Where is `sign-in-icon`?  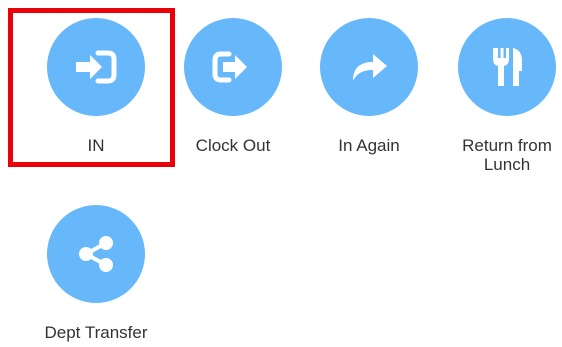
sign-in-icon is located at coordinates (96, 67).